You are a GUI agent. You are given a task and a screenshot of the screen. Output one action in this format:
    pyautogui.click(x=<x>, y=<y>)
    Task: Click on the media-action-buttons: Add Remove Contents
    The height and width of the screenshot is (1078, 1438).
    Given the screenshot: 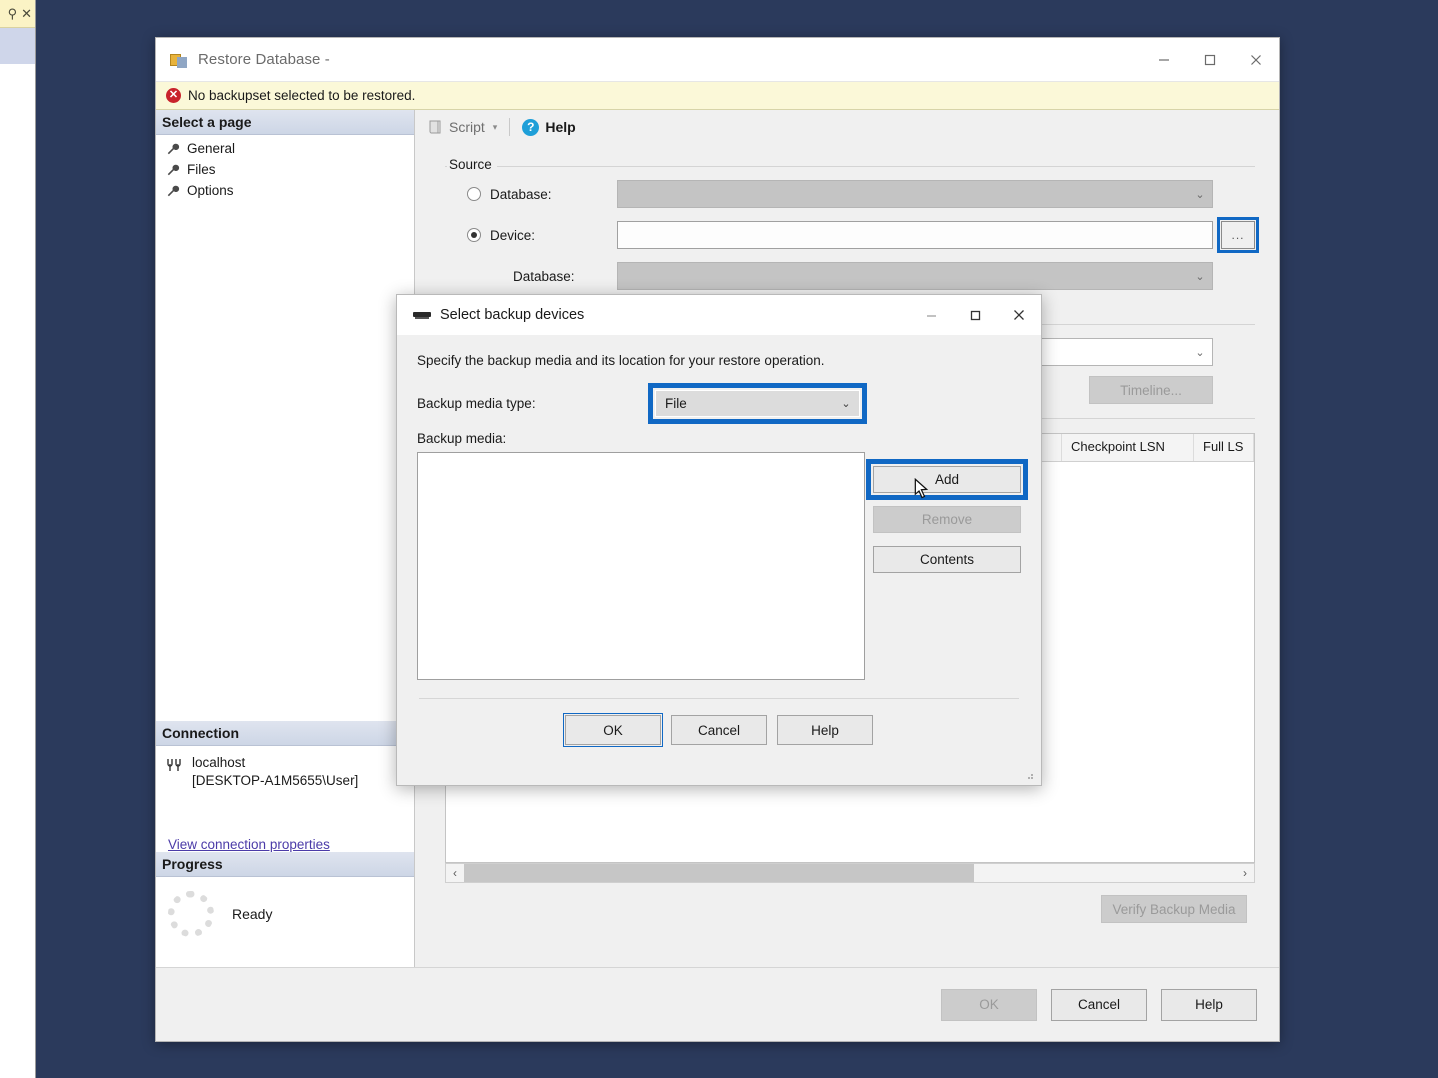 What is the action you would take?
    pyautogui.click(x=947, y=566)
    